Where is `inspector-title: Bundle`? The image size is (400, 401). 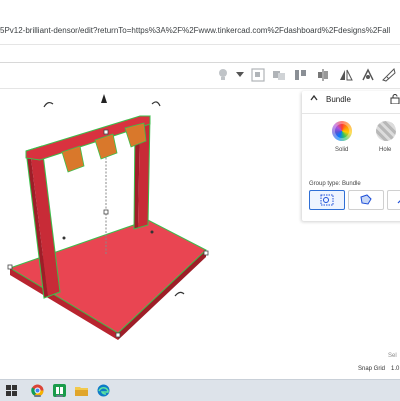
inspector-title: Bundle is located at coordinates (338, 99).